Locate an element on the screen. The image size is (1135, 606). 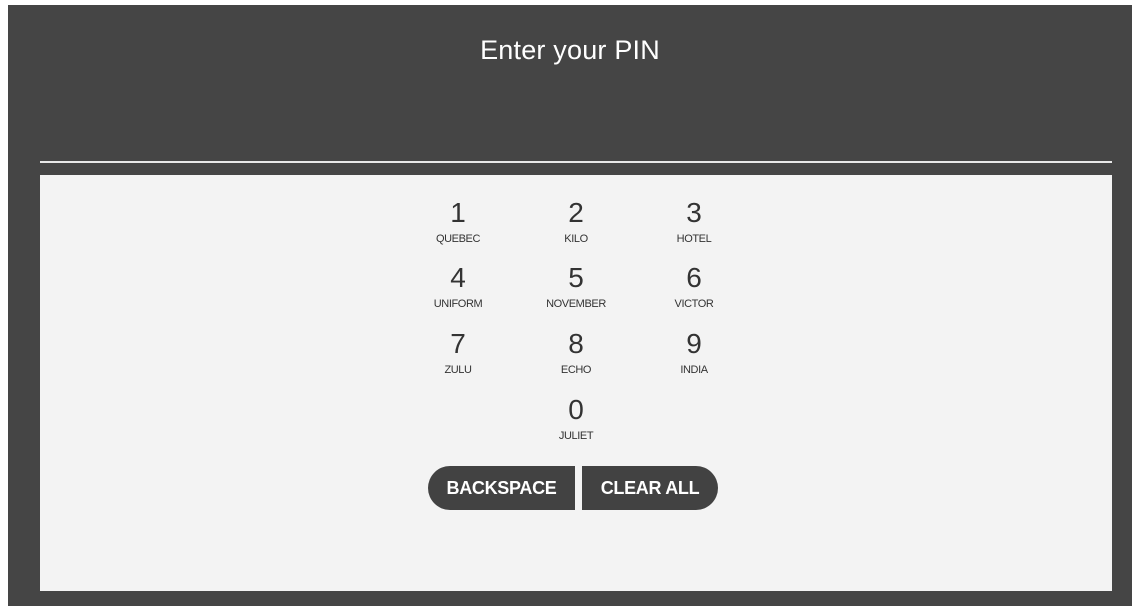
key-word: INDIA is located at coordinates (694, 370).